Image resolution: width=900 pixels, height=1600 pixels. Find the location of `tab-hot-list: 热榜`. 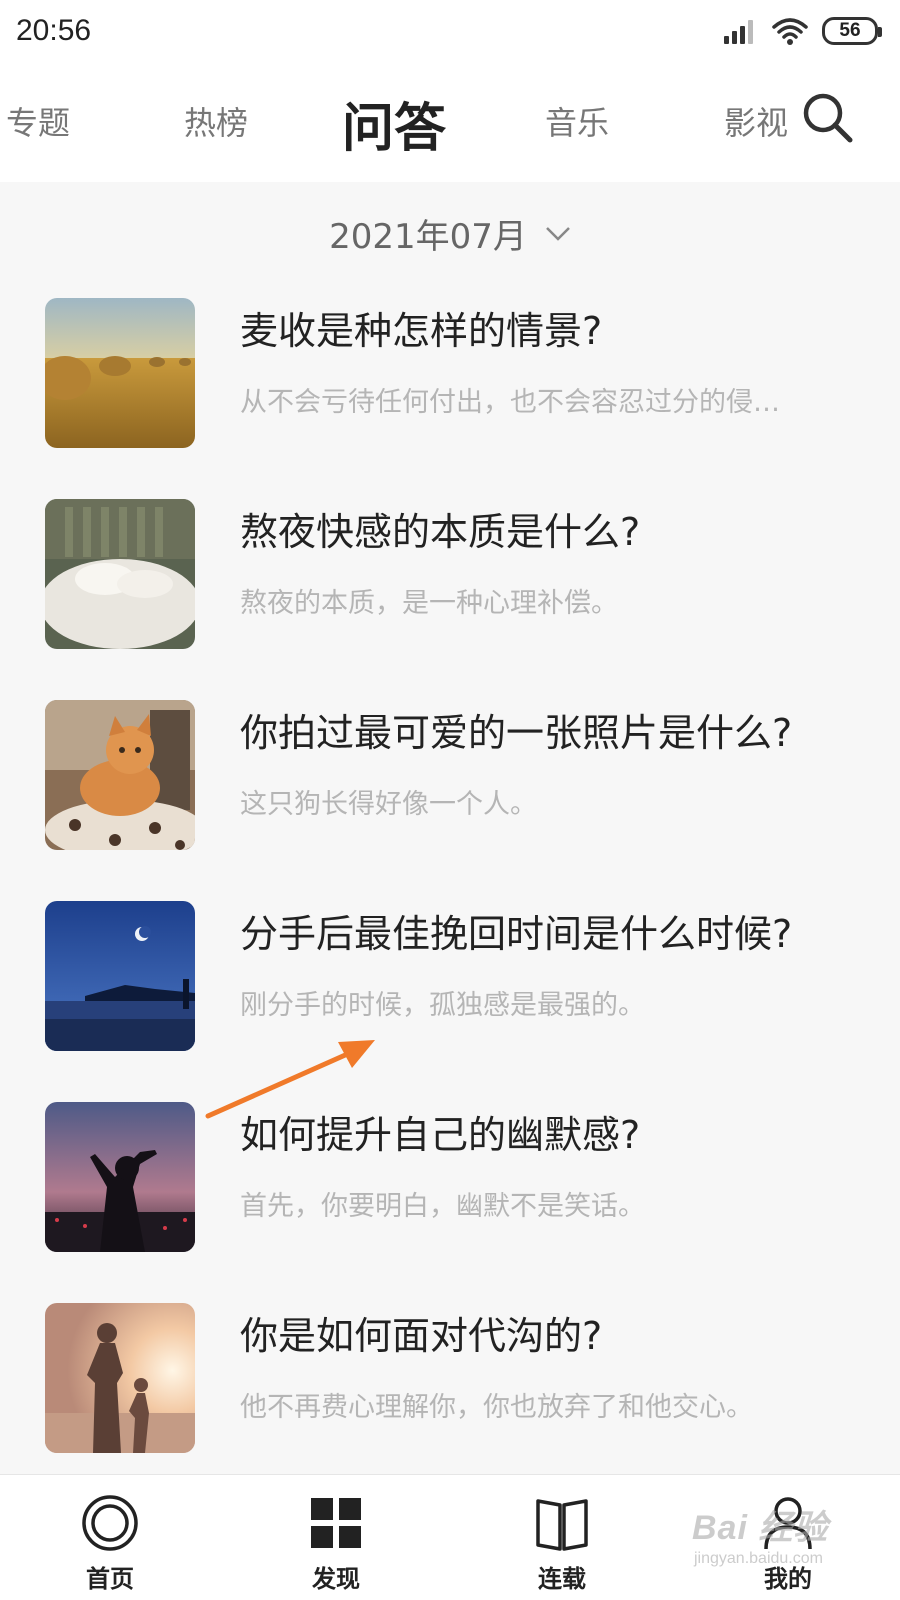

tab-hot-list: 热榜 is located at coordinates (216, 121).